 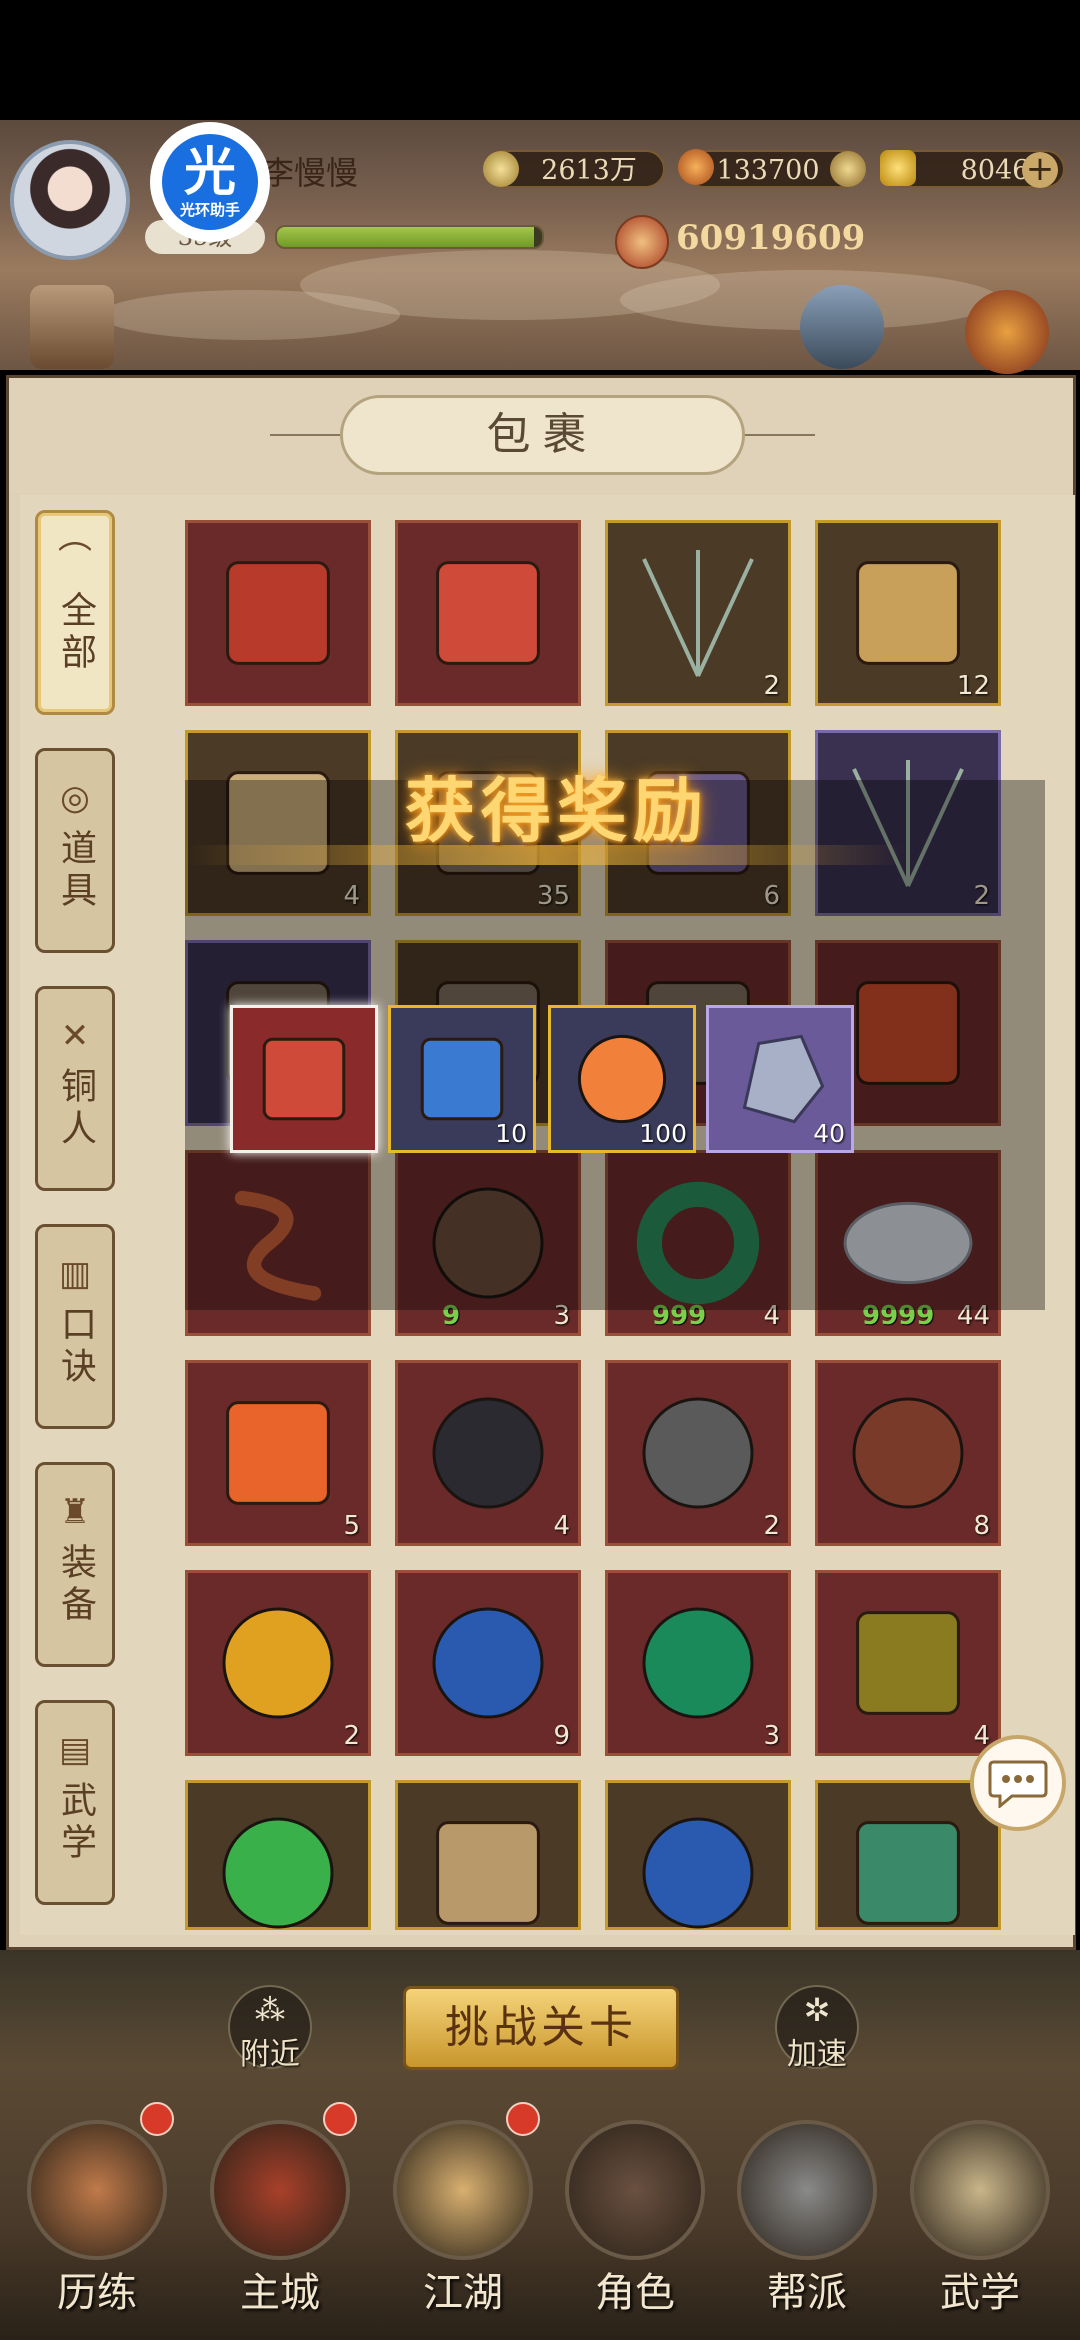 What do you see at coordinates (488, 1243) in the screenshot?
I see `inventory-slot: 93` at bounding box center [488, 1243].